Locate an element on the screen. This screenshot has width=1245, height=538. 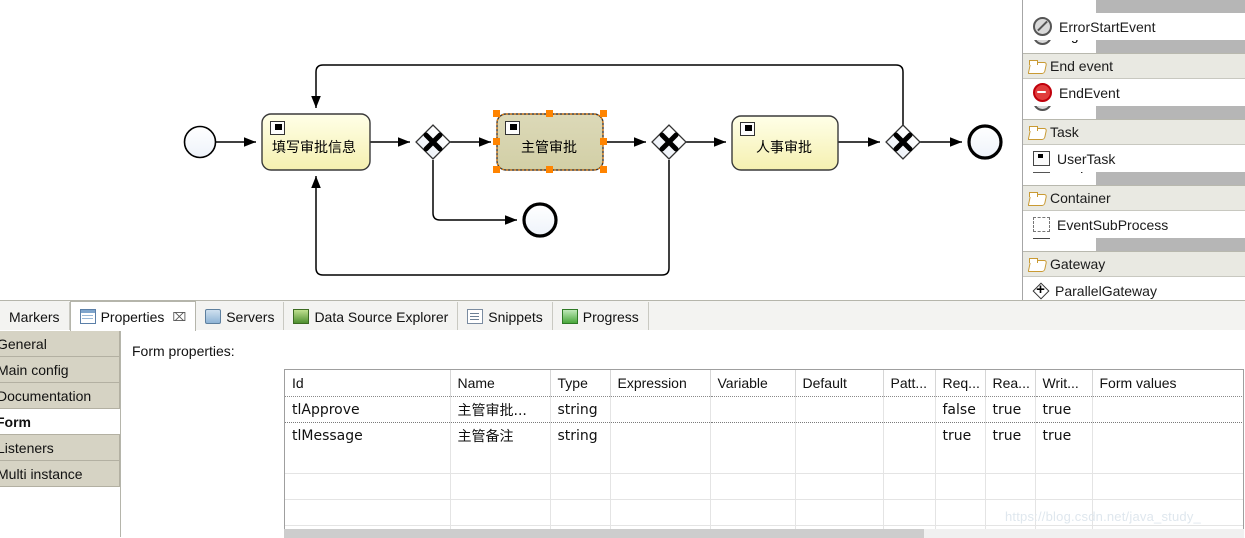
tab-label: Servers is located at coordinates (250, 316).